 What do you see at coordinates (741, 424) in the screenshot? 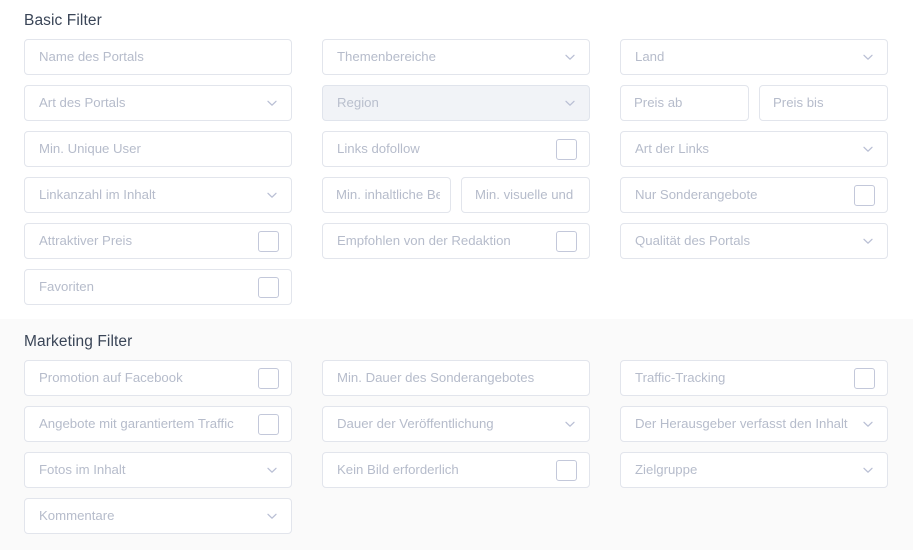
I see `field-der-herausgeber-verfasst-den-inhalt-placeholder: Der Herausgeber verfasst den Inhalt` at bounding box center [741, 424].